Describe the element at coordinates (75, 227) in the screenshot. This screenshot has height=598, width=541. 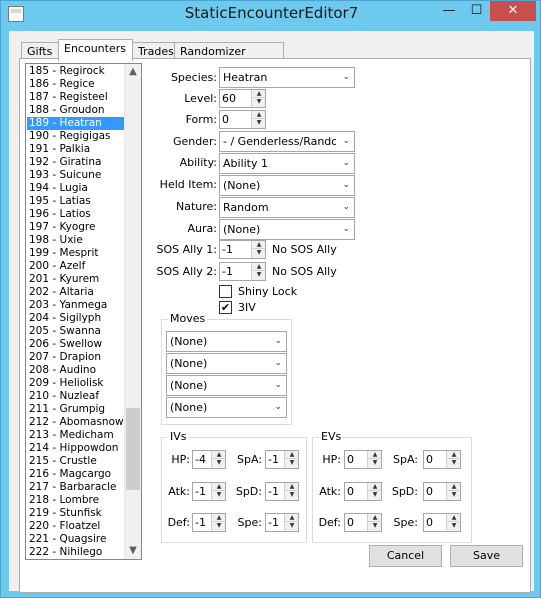
I see `list-item: 197 - Kyogre` at that location.